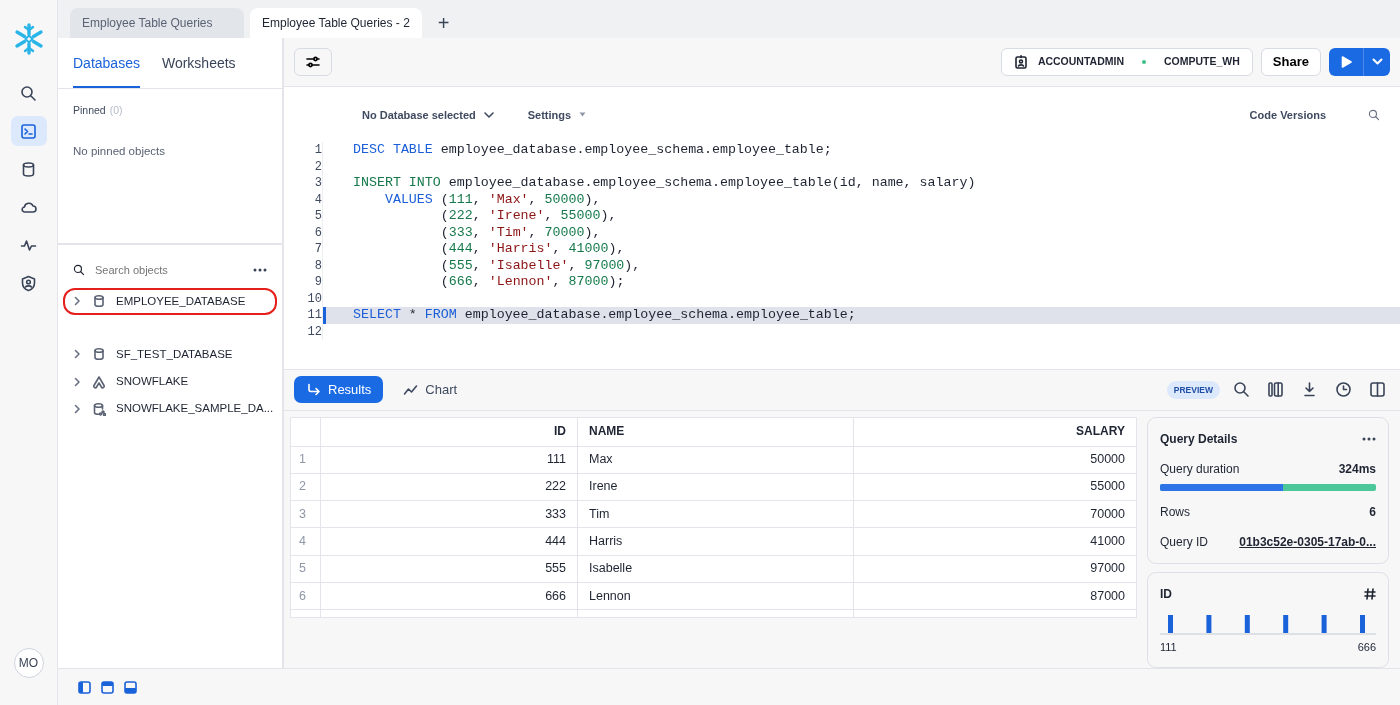  I want to click on line-number: 7, so click(317, 249).